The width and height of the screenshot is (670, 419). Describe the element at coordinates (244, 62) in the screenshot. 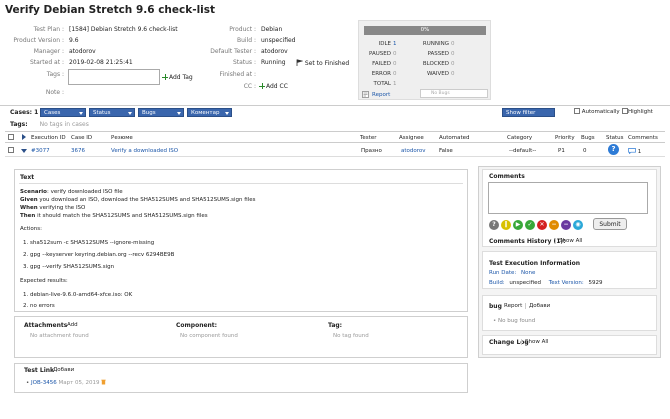

I see `status-label: Status :` at that location.